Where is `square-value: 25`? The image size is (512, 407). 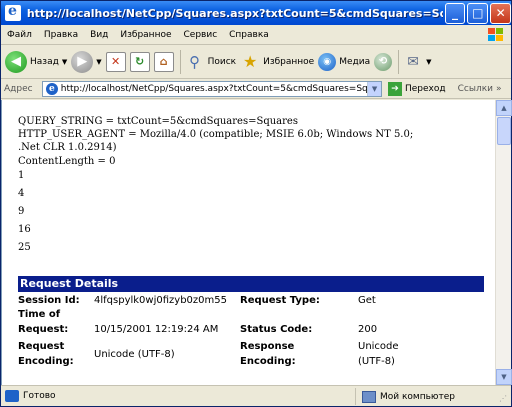 square-value: 25 is located at coordinates (24, 247).